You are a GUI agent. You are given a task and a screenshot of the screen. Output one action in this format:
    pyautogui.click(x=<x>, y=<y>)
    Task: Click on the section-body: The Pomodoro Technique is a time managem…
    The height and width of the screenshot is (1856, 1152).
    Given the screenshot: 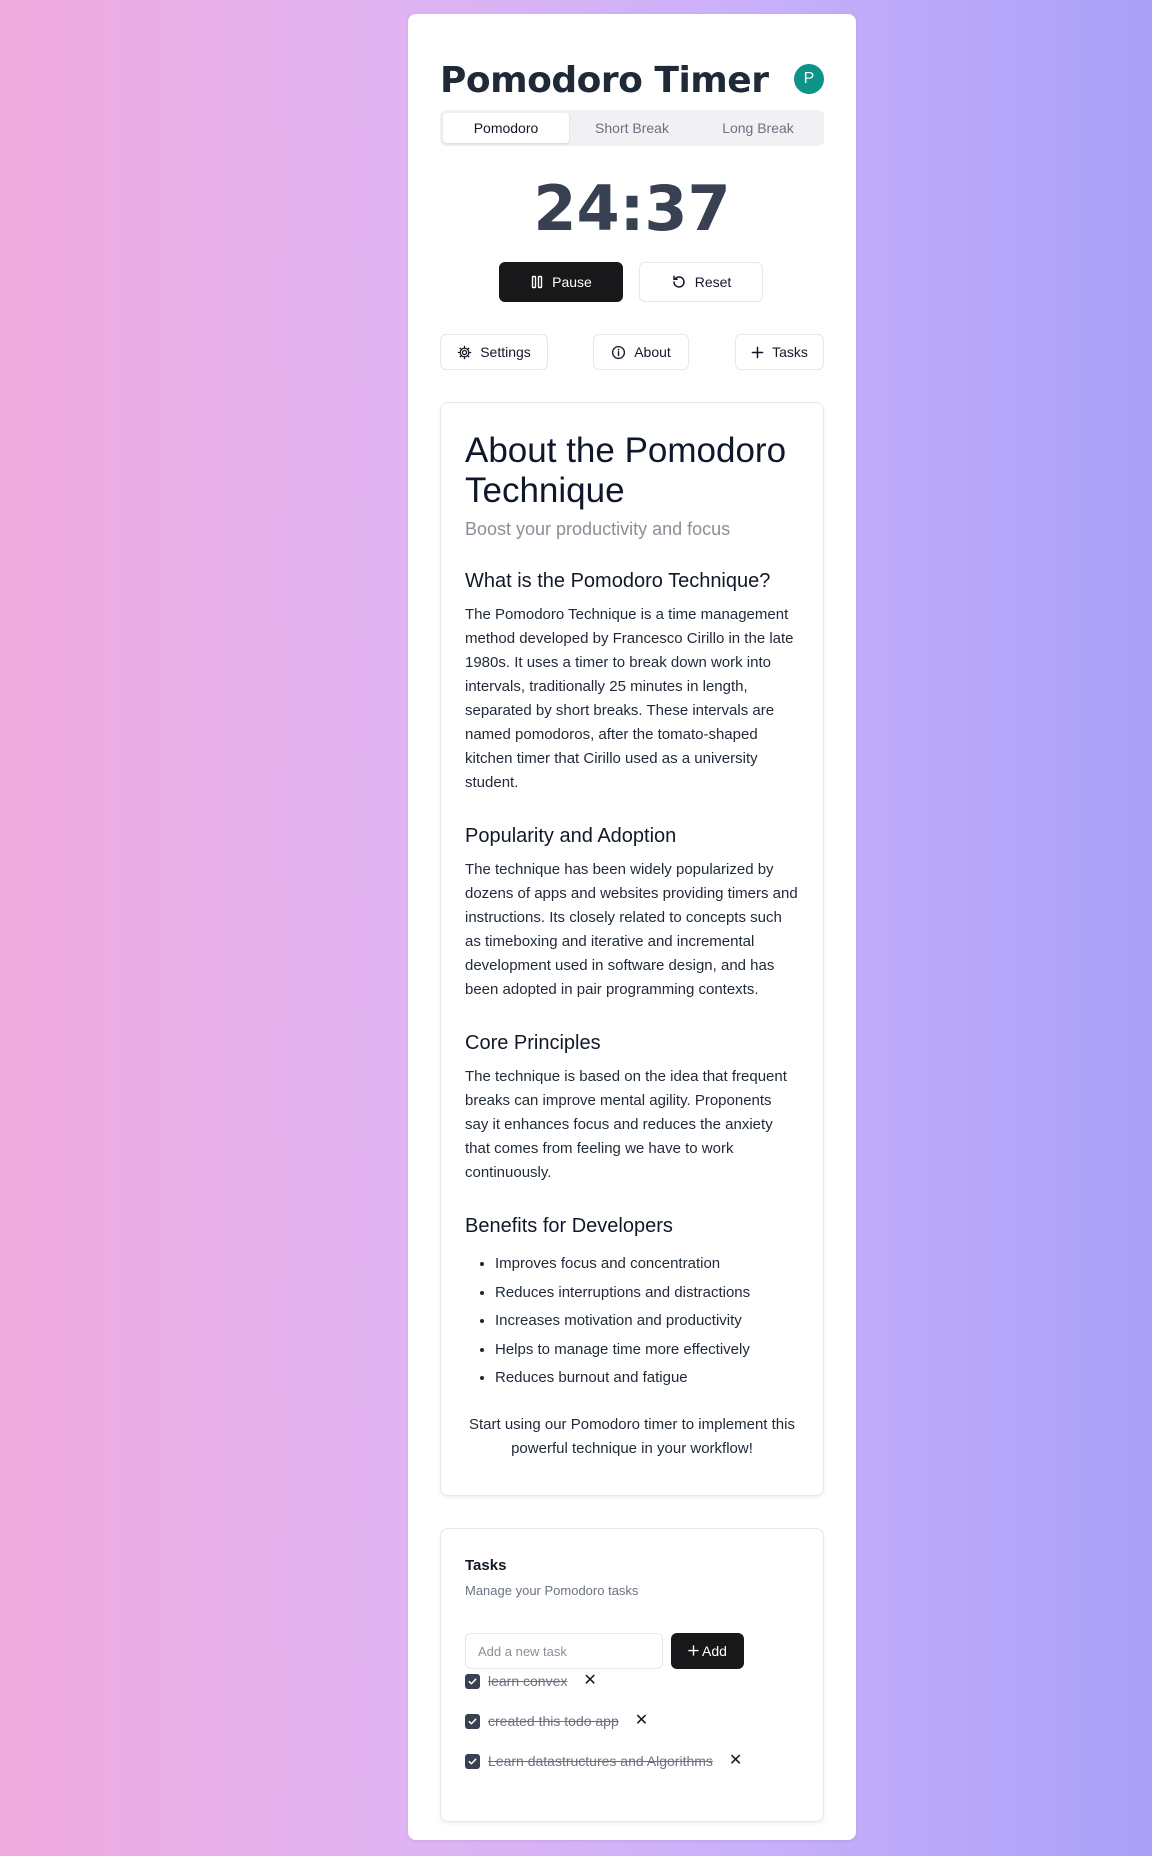 What is the action you would take?
    pyautogui.click(x=629, y=698)
    